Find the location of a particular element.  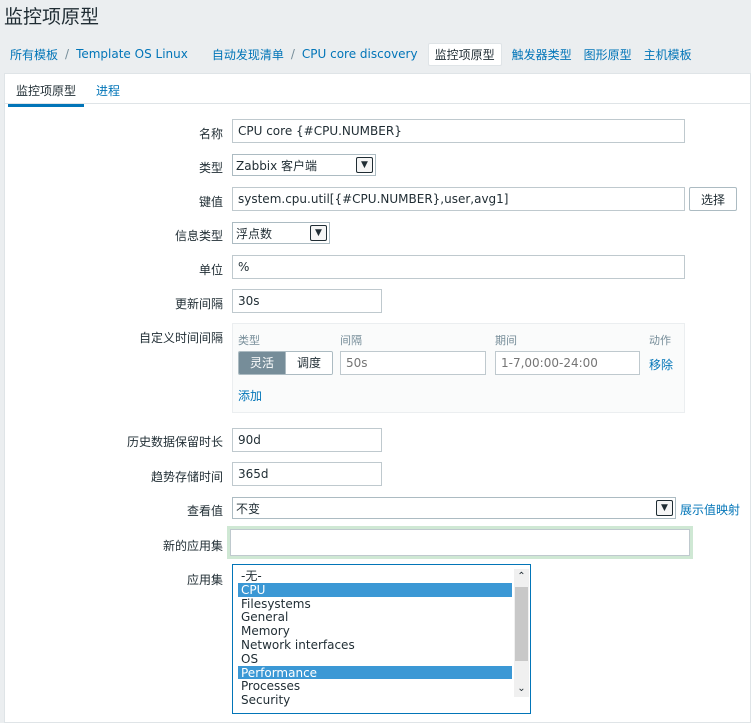

nav-all-templates: 所有模板 is located at coordinates (34, 54).